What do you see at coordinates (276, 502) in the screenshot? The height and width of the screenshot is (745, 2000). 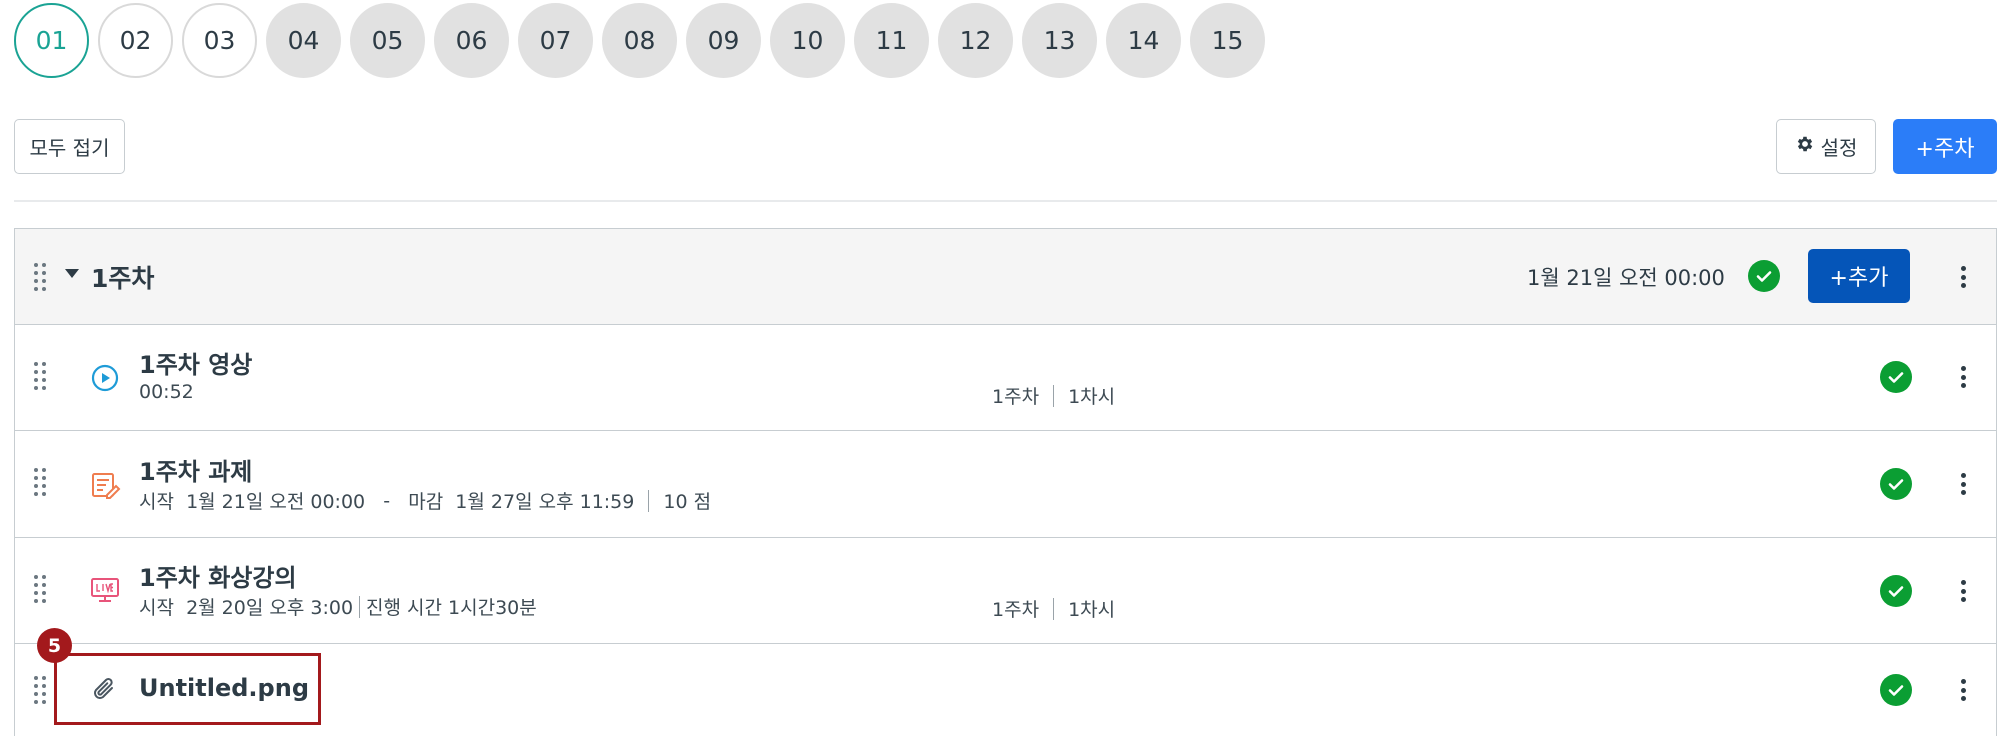 I see `start-date: 1월 21일 오전 00:00` at bounding box center [276, 502].